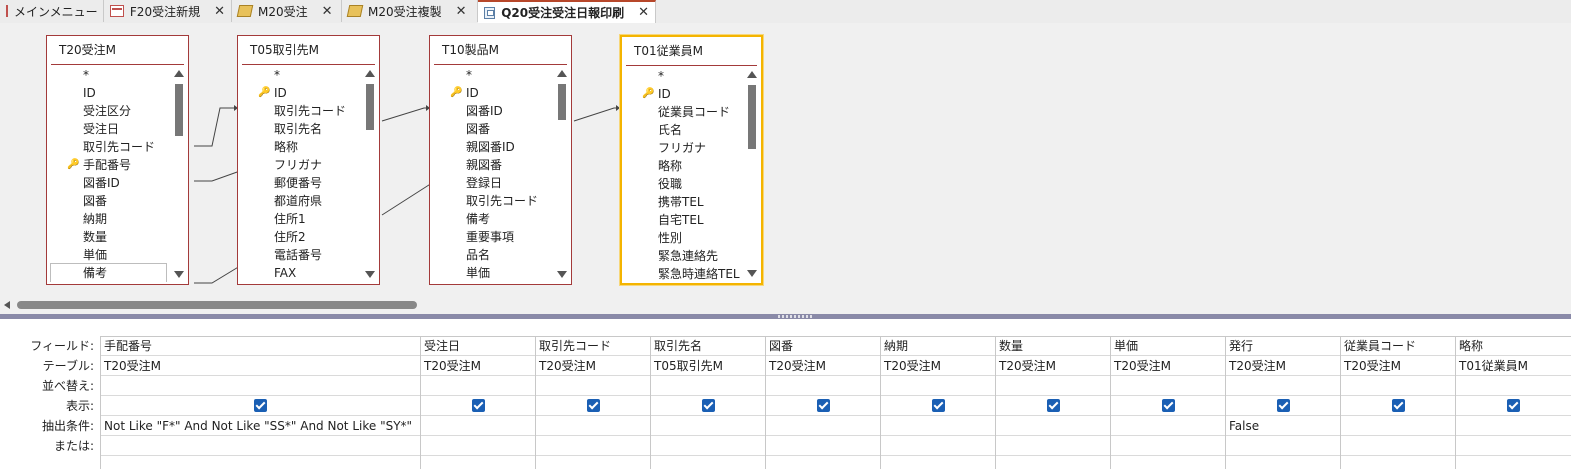 The width and height of the screenshot is (1571, 469). I want to click on grid-cell-field: 取引先名, so click(708, 346).